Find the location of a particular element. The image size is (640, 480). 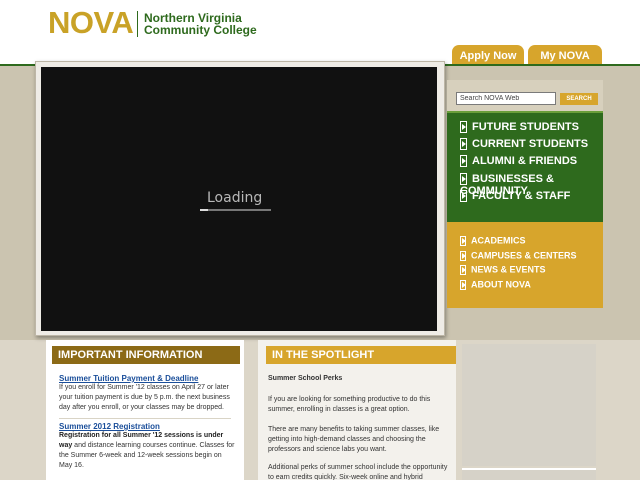

info-divider is located at coordinates (145, 418).